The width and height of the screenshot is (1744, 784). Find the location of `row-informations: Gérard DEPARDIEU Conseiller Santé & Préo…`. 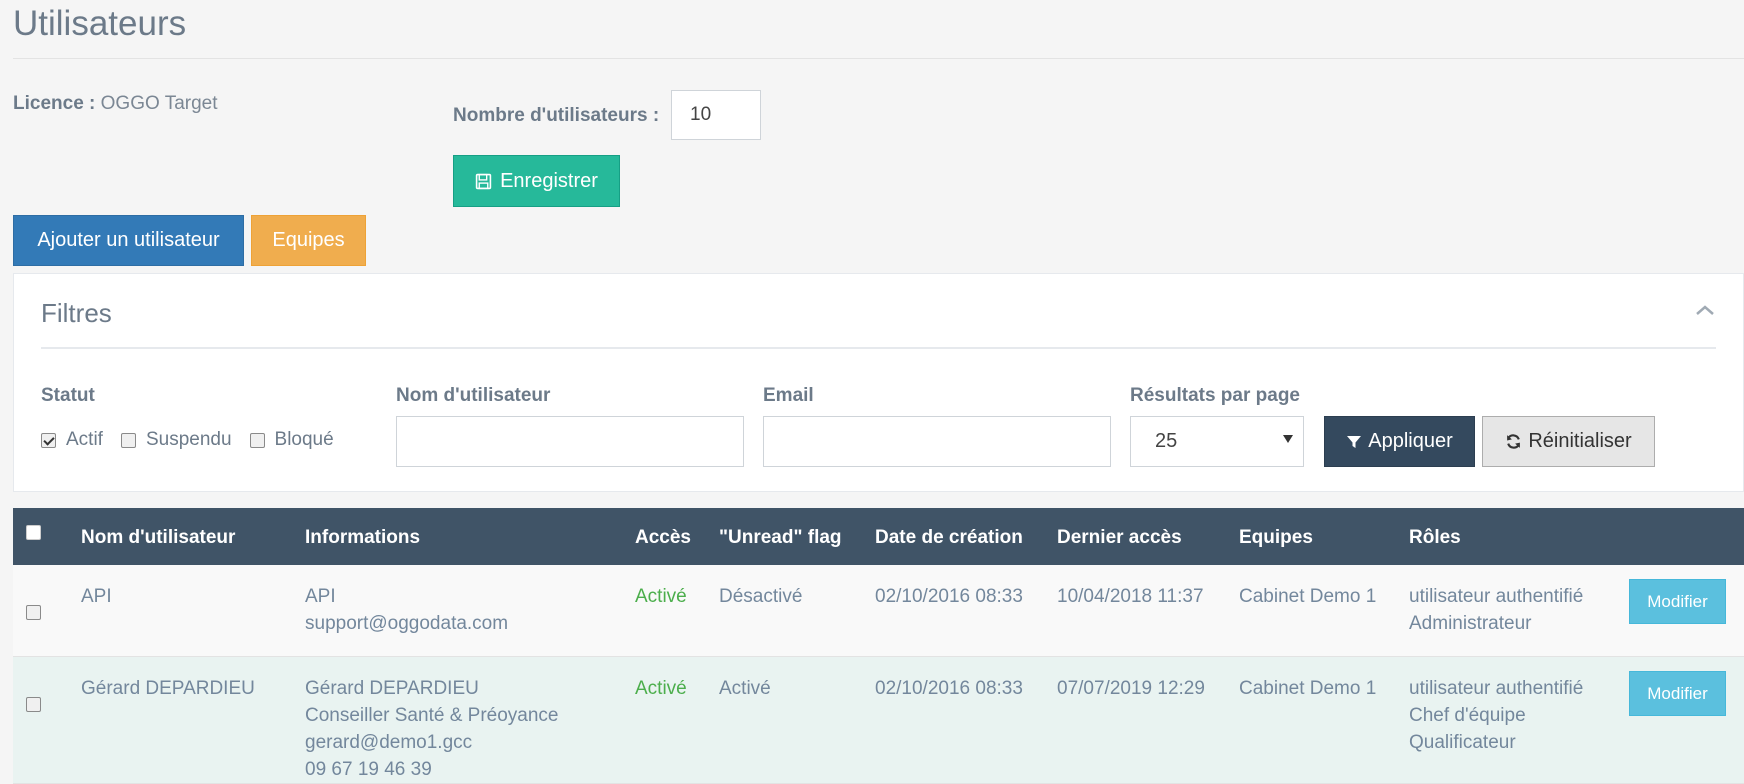

row-informations: Gérard DEPARDIEU Conseiller Santé & Préo… is located at coordinates (431, 729).